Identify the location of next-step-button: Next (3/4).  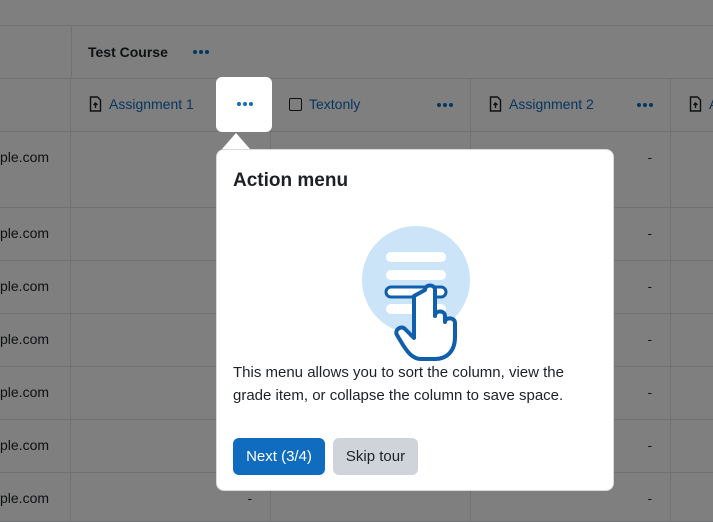
(279, 456).